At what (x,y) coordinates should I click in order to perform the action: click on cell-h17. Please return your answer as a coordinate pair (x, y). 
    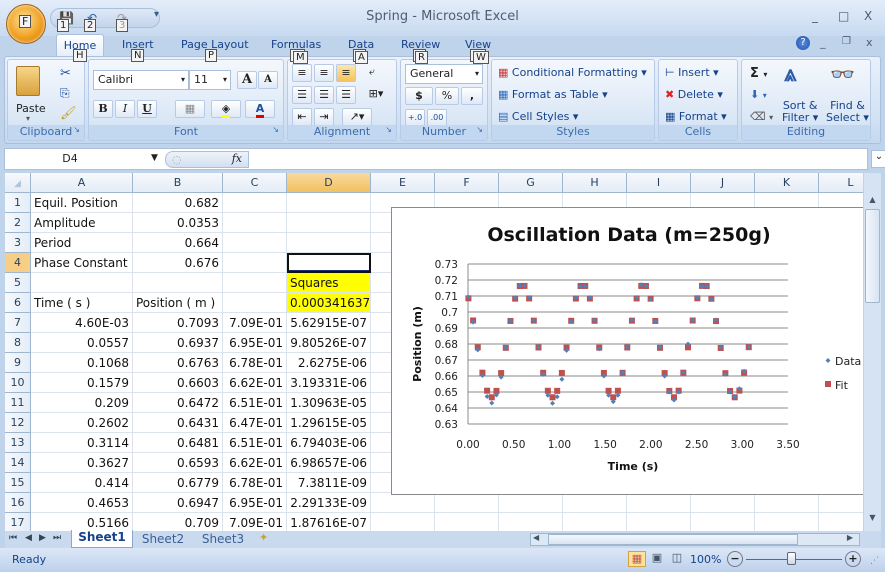
    Looking at the image, I should click on (595, 522).